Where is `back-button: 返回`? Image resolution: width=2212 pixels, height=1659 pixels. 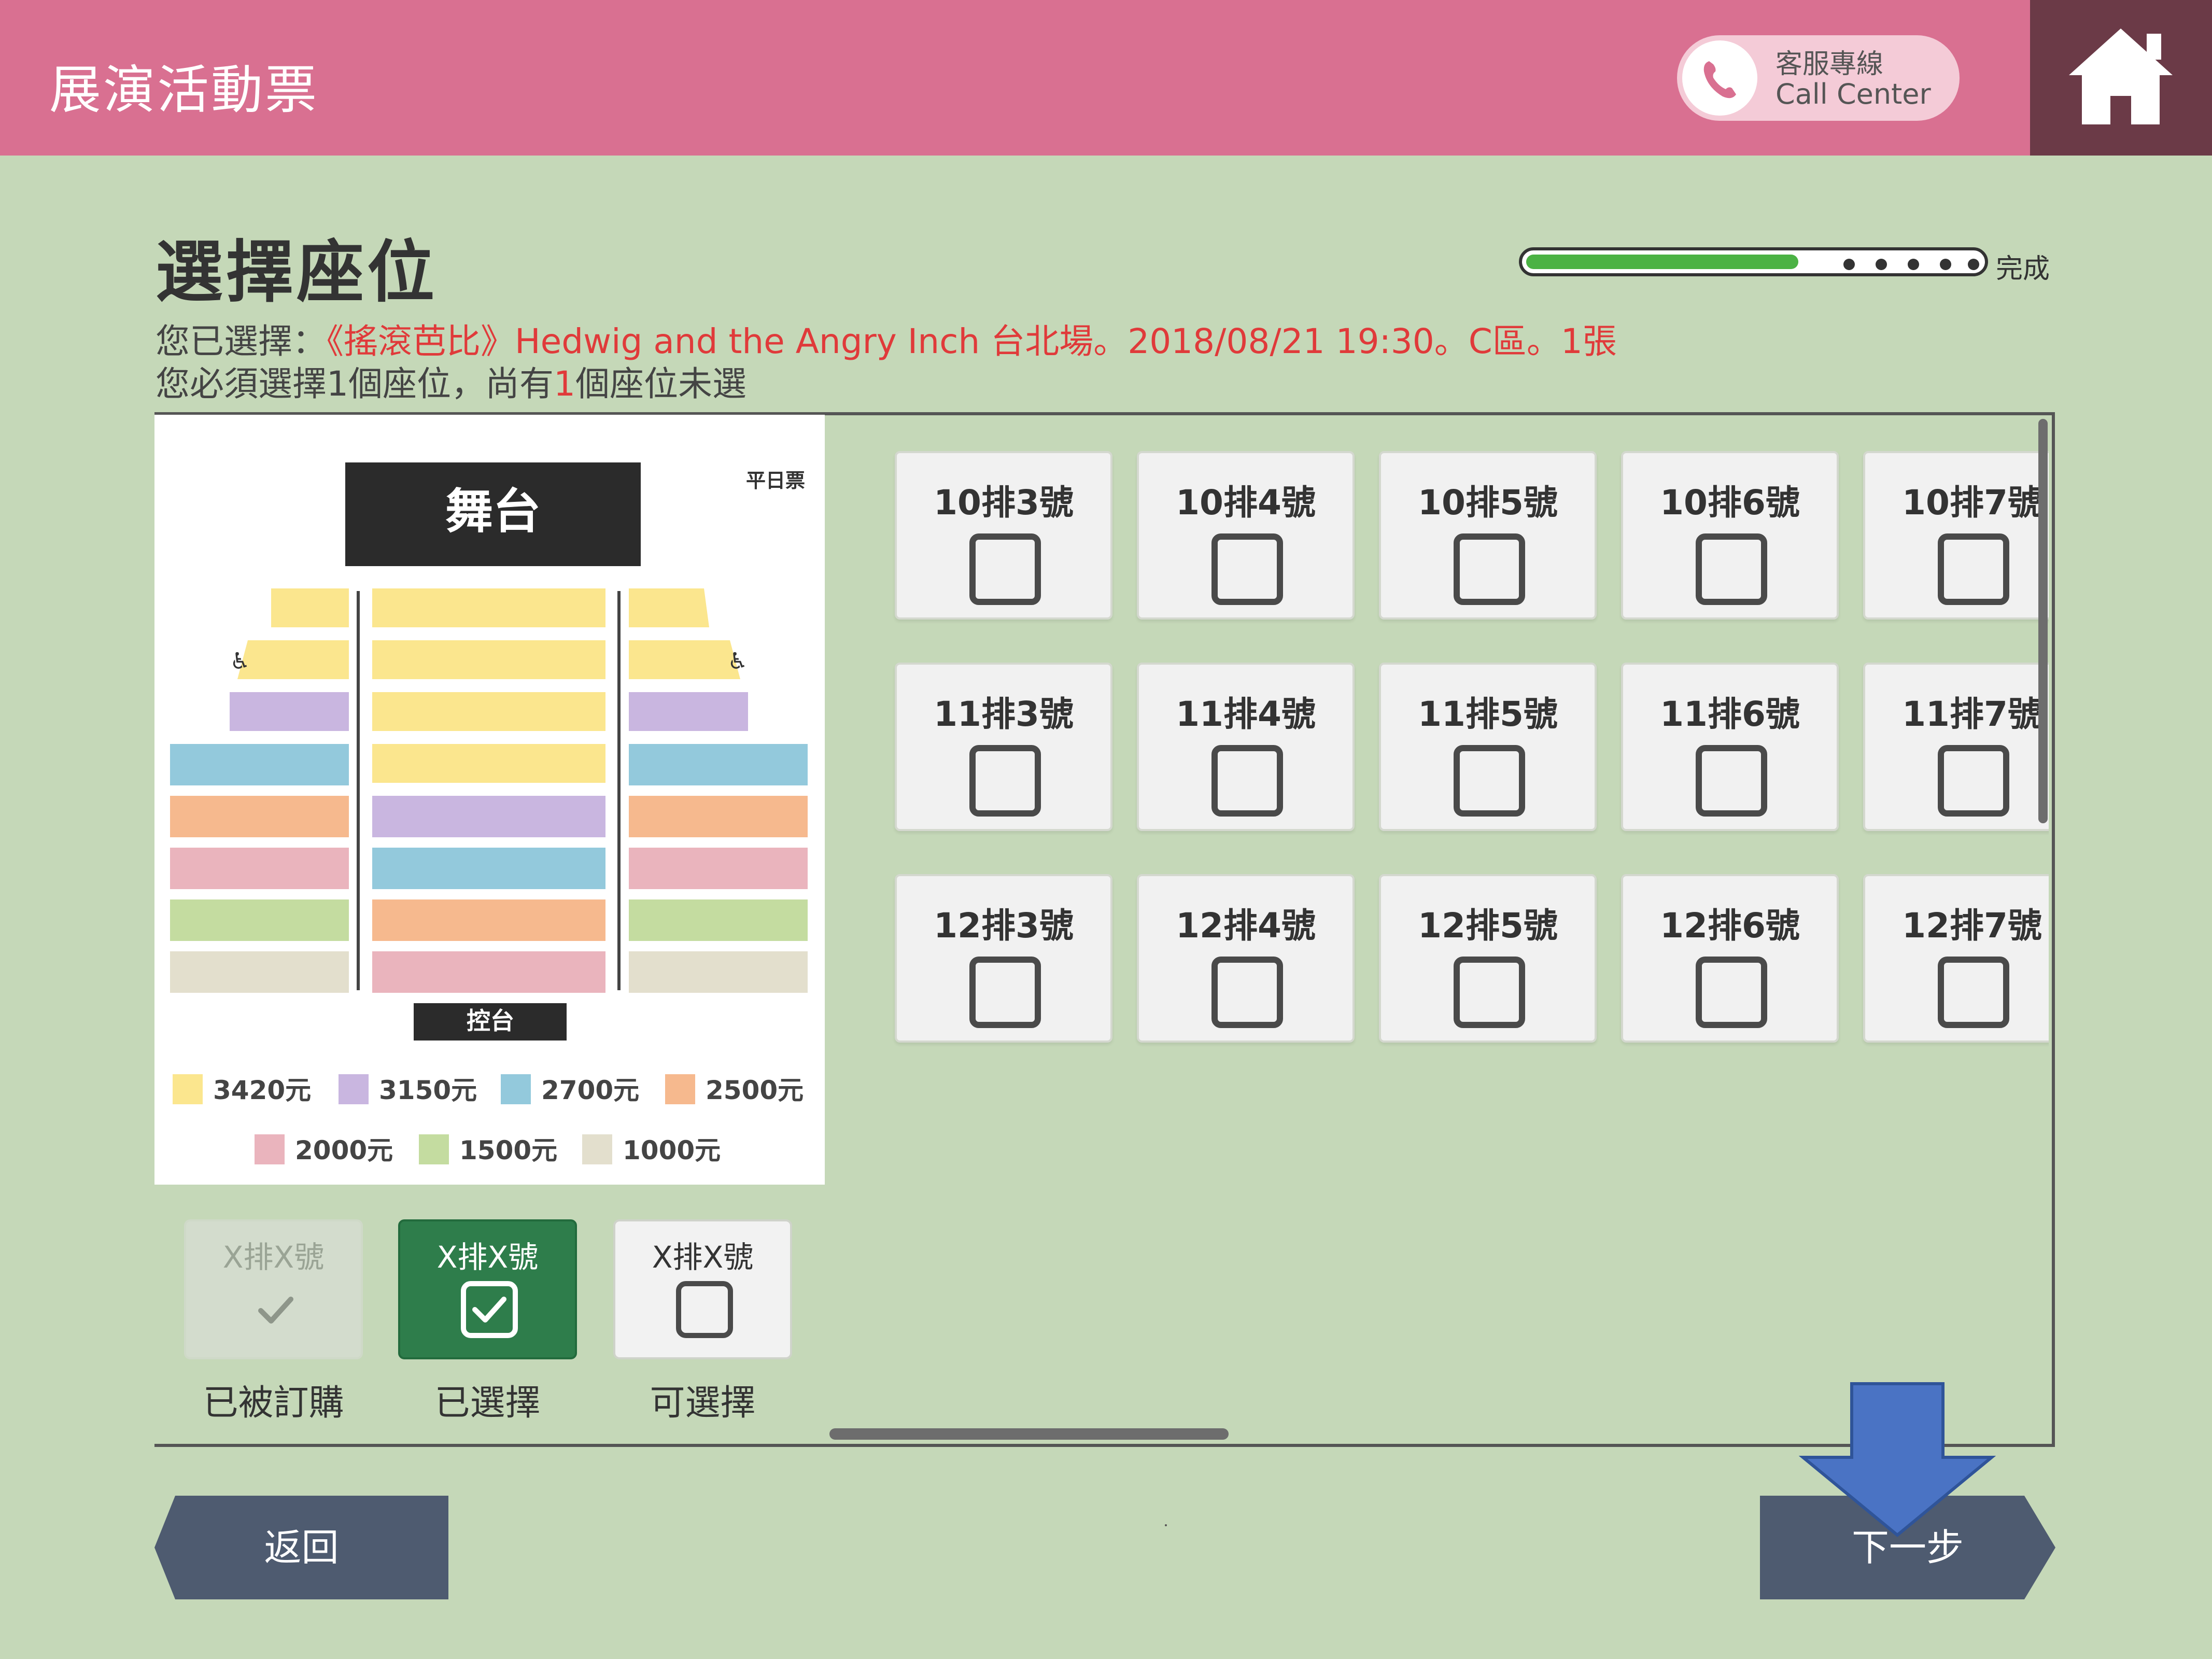
back-button: 返回 is located at coordinates (301, 1548).